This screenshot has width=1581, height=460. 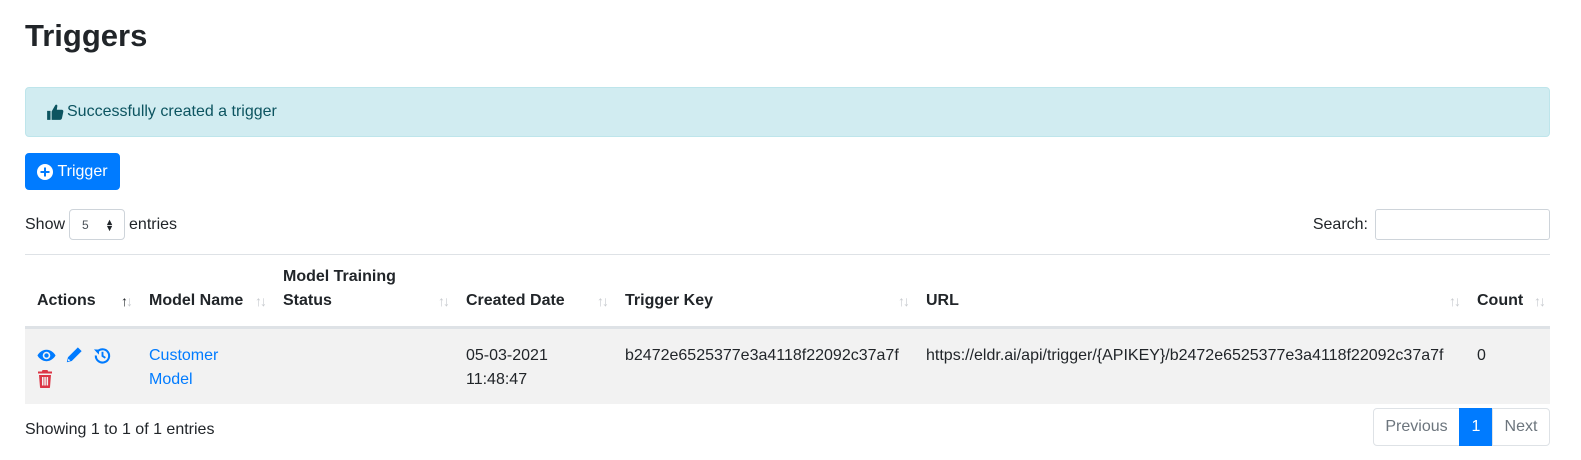 What do you see at coordinates (81, 365) in the screenshot?
I see `actions-cell` at bounding box center [81, 365].